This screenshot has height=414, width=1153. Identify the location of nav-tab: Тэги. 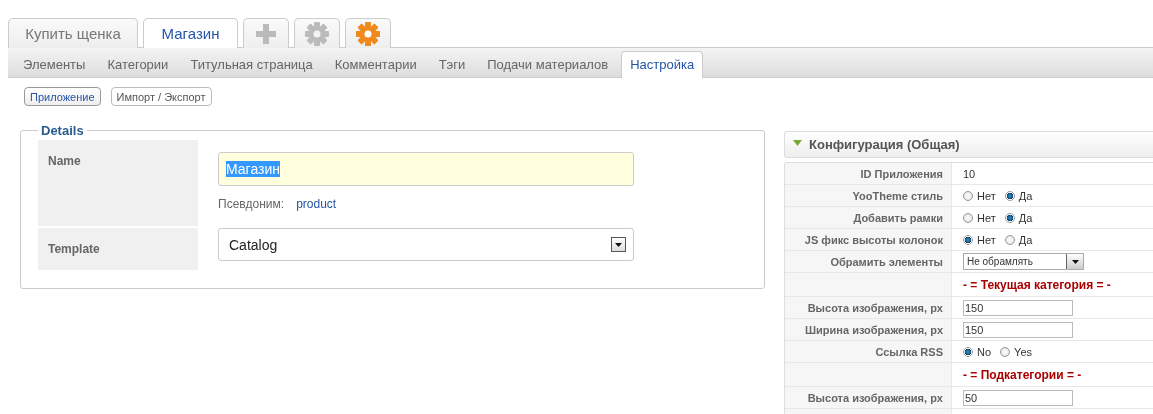
(452, 64).